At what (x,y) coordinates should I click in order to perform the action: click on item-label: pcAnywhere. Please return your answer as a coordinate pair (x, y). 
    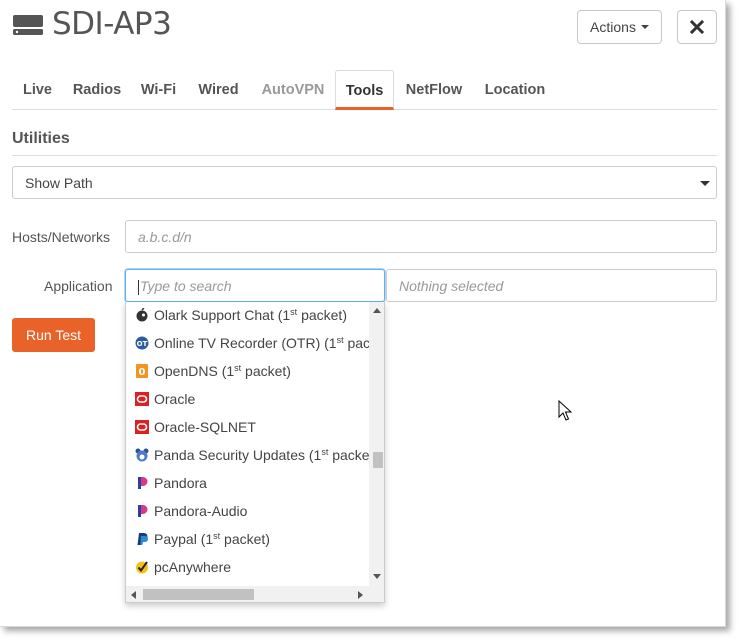
    Looking at the image, I should click on (193, 567).